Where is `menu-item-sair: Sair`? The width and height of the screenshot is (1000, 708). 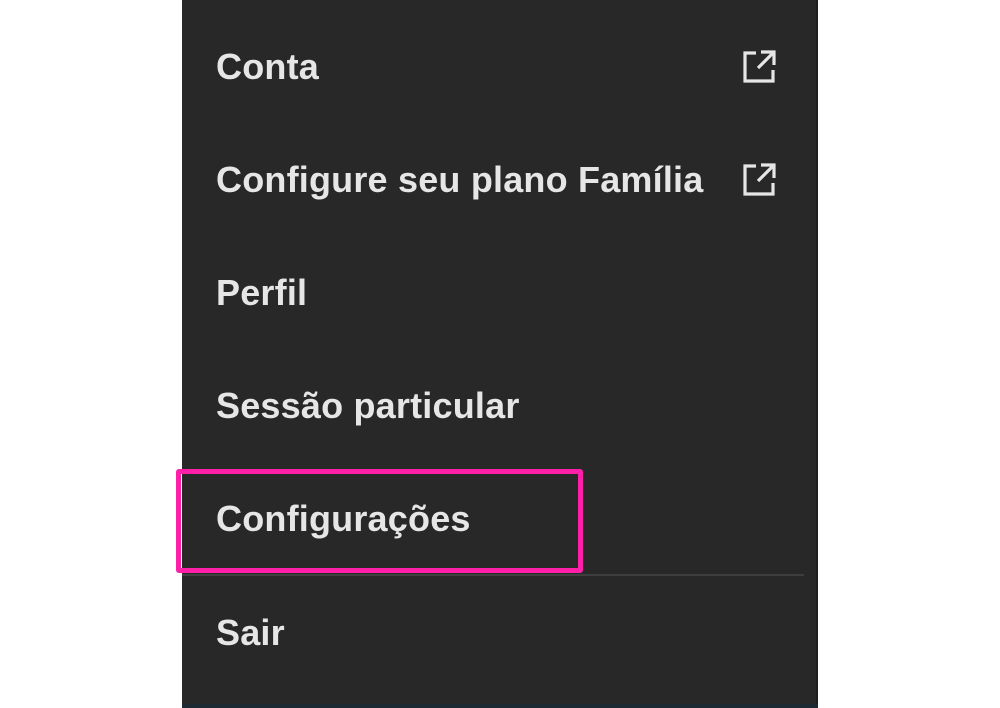 menu-item-sair: Sair is located at coordinates (500, 632).